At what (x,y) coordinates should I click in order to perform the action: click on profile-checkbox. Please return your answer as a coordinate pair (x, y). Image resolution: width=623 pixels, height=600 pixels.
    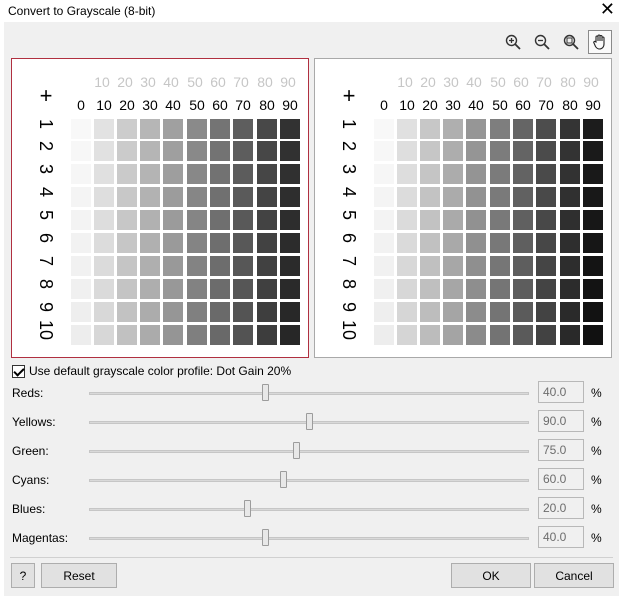
    Looking at the image, I should click on (18, 371).